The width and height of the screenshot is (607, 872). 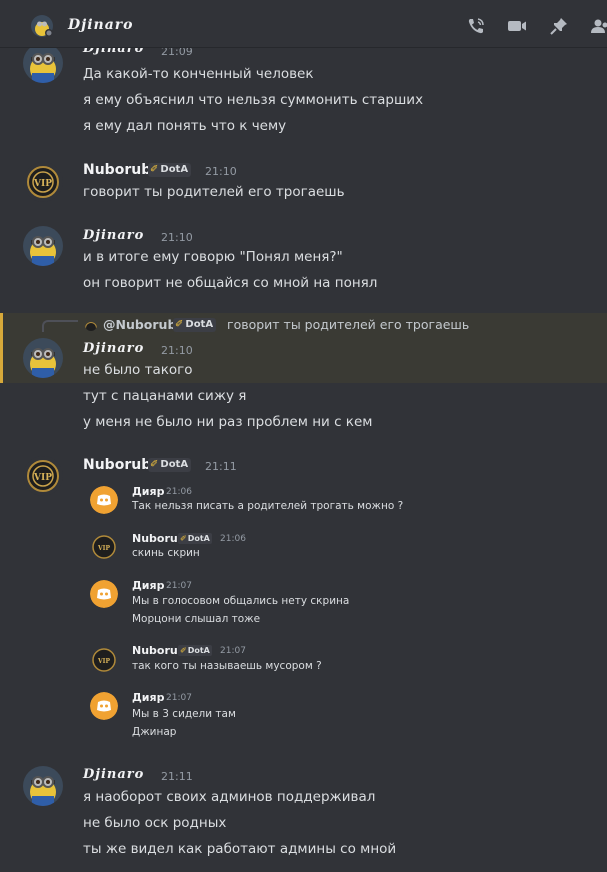 What do you see at coordinates (240, 849) in the screenshot?
I see `message-text: ты же видел как работают админы со мной` at bounding box center [240, 849].